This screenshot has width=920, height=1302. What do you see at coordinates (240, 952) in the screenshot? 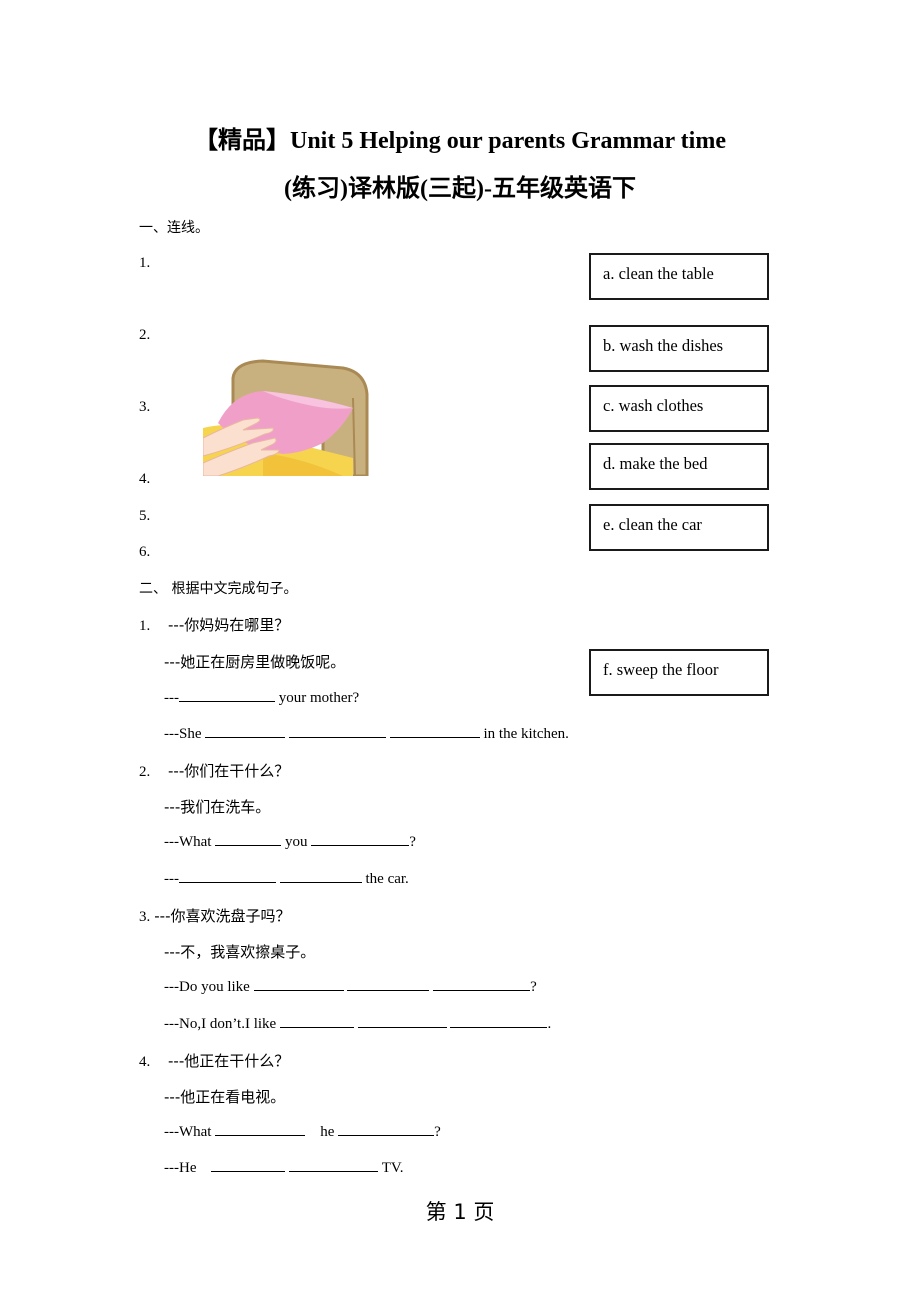
I see `answer-cn: ---不，我喜欢擦桌子。` at bounding box center [240, 952].